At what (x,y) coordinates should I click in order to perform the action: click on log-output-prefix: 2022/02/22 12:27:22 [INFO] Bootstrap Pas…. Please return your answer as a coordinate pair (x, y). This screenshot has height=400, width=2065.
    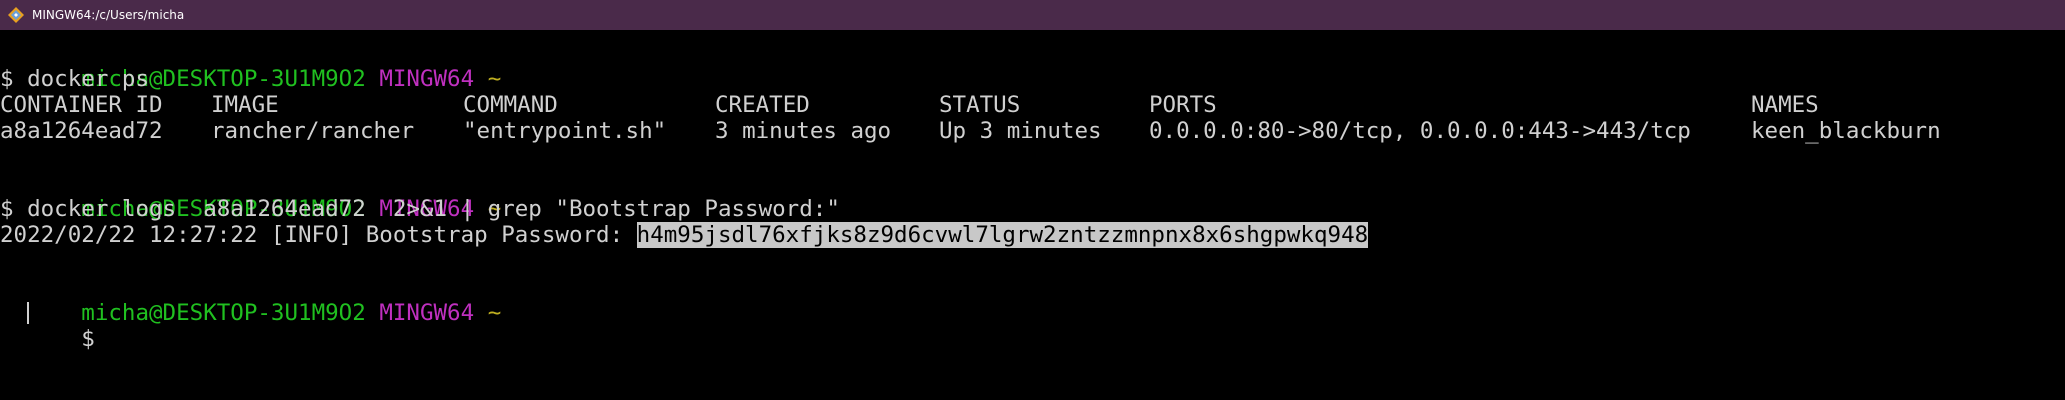
    Looking at the image, I should click on (318, 235).